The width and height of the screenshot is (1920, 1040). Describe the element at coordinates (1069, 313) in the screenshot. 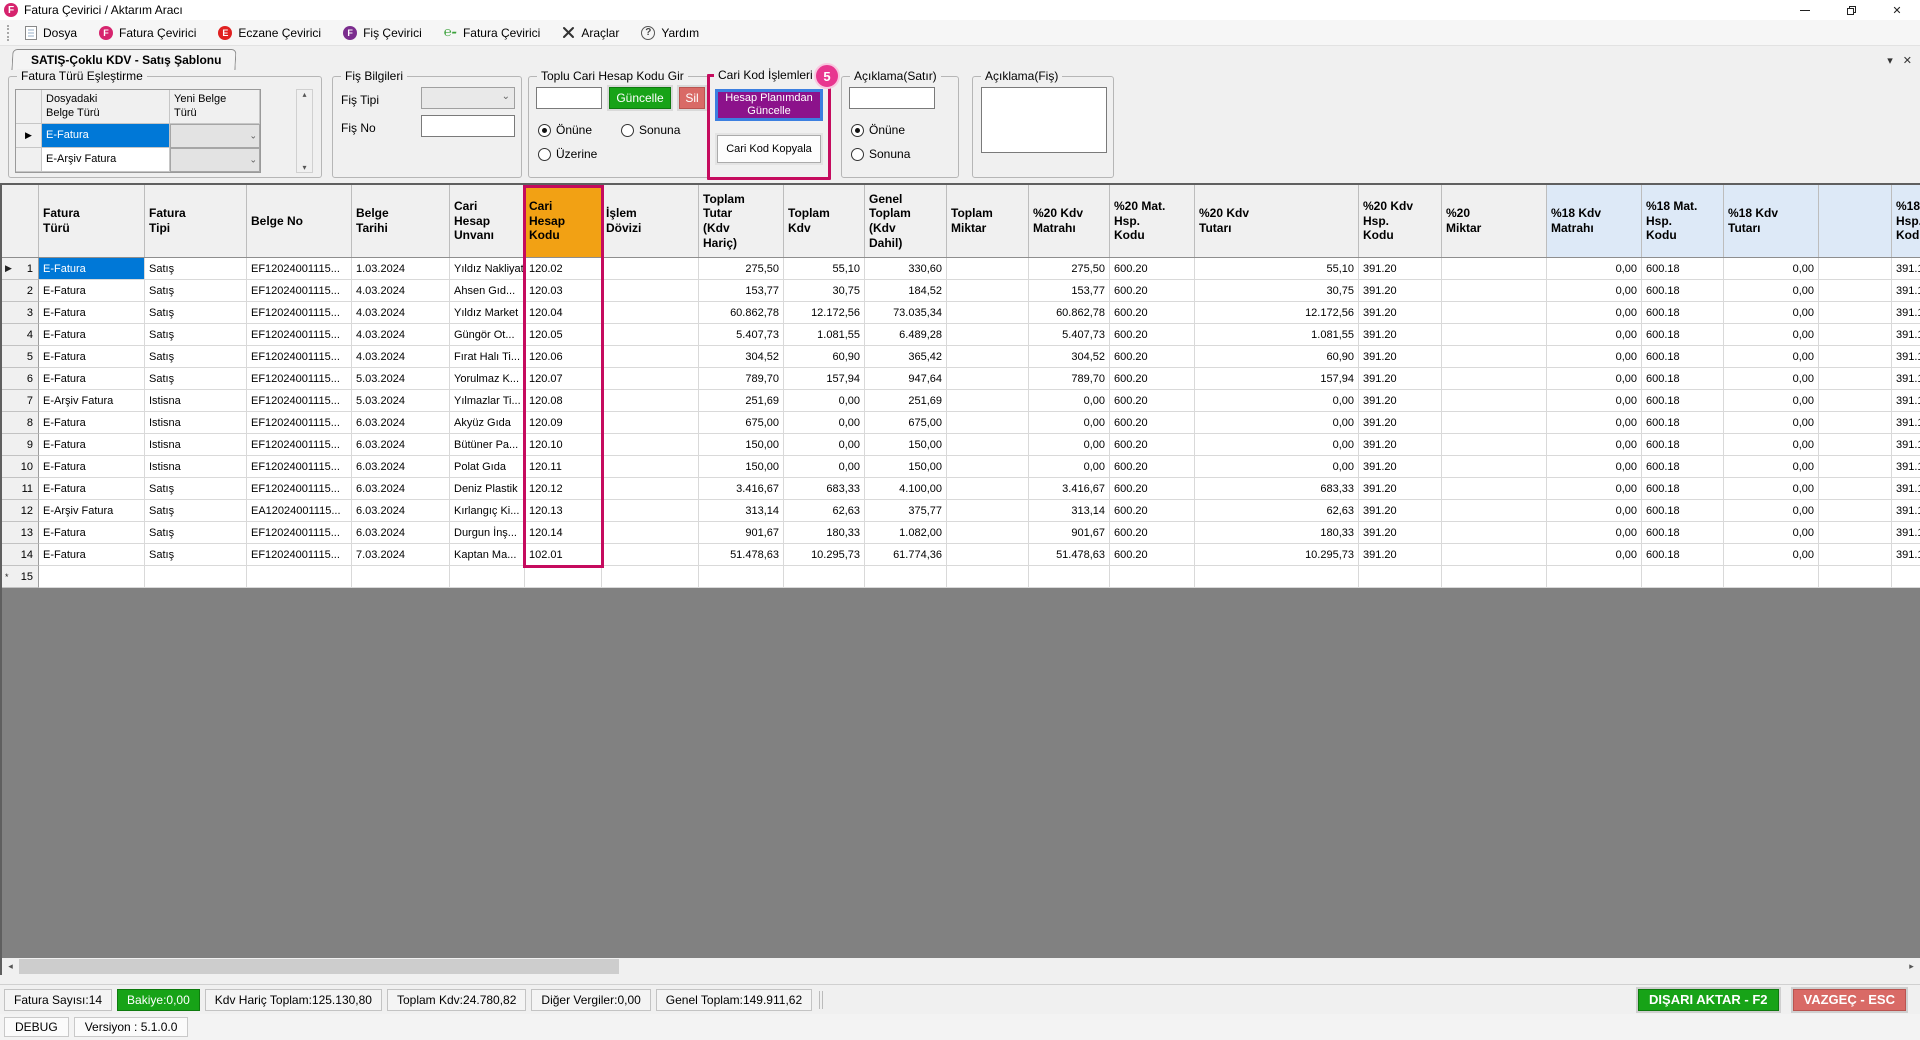

I see `cell-kdv20-matrahi: 60.862,78` at that location.